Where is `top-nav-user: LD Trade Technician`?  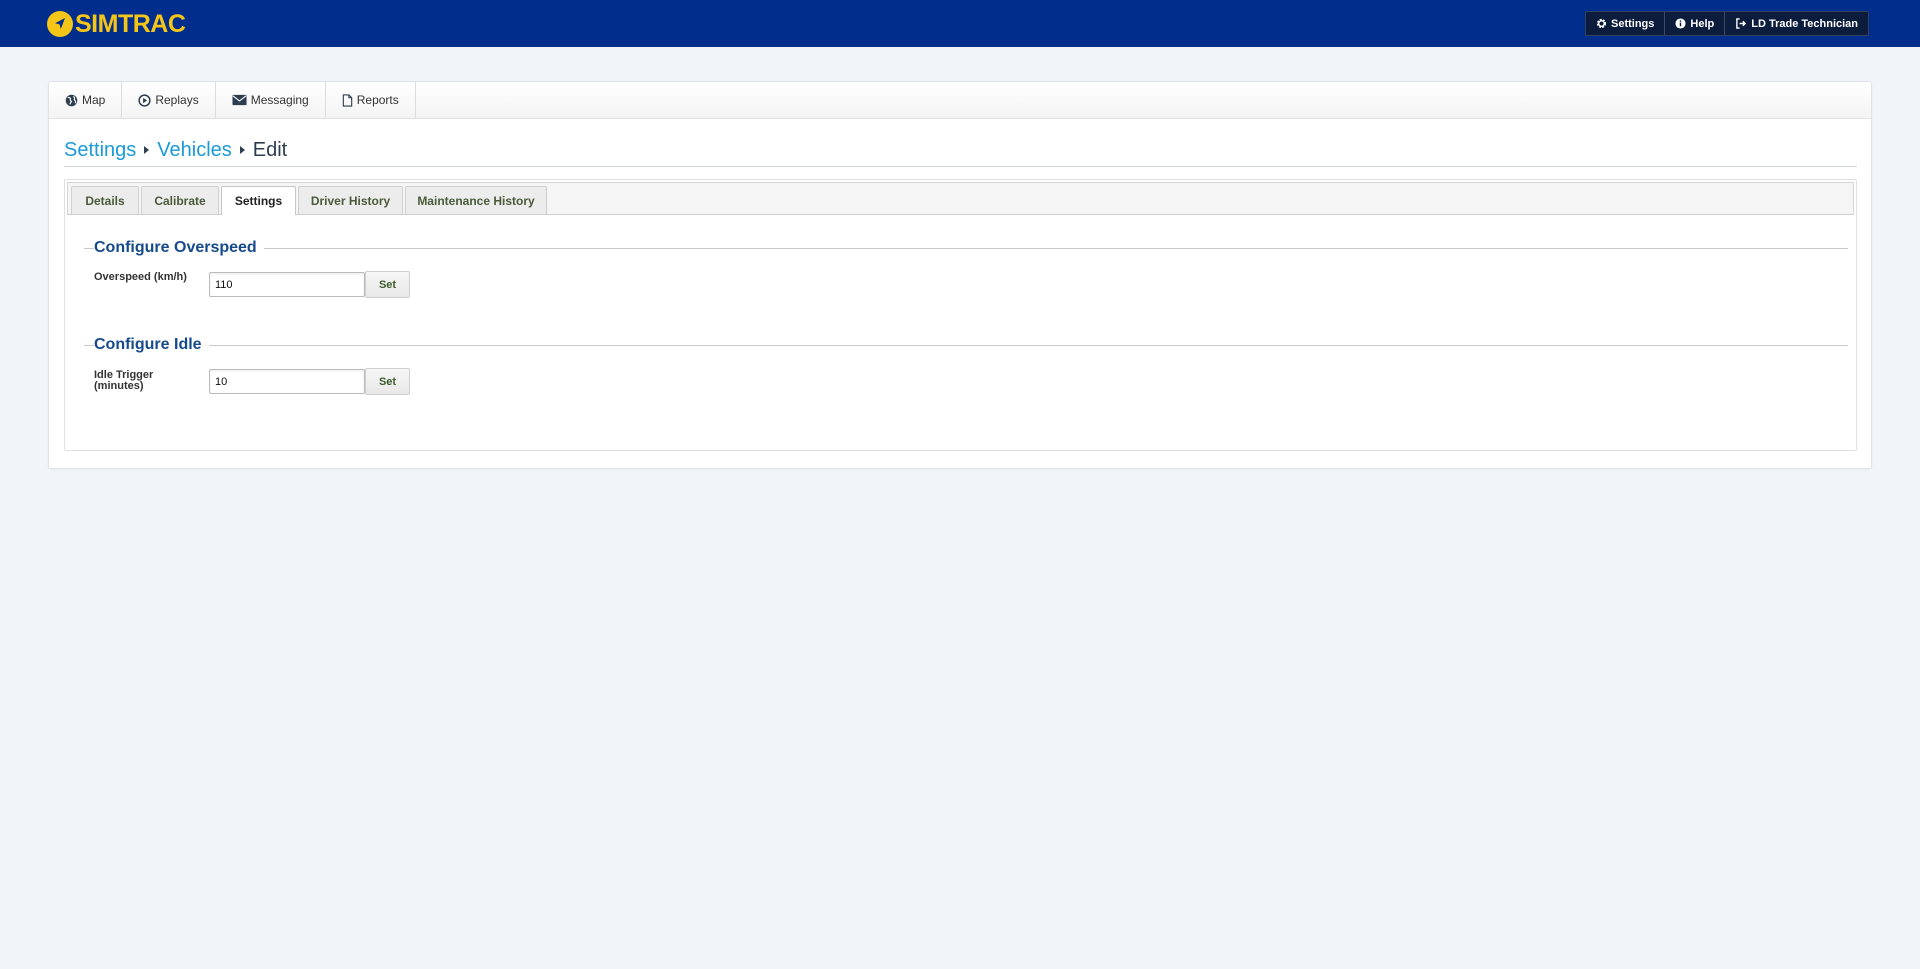 top-nav-user: LD Trade Technician is located at coordinates (1796, 23).